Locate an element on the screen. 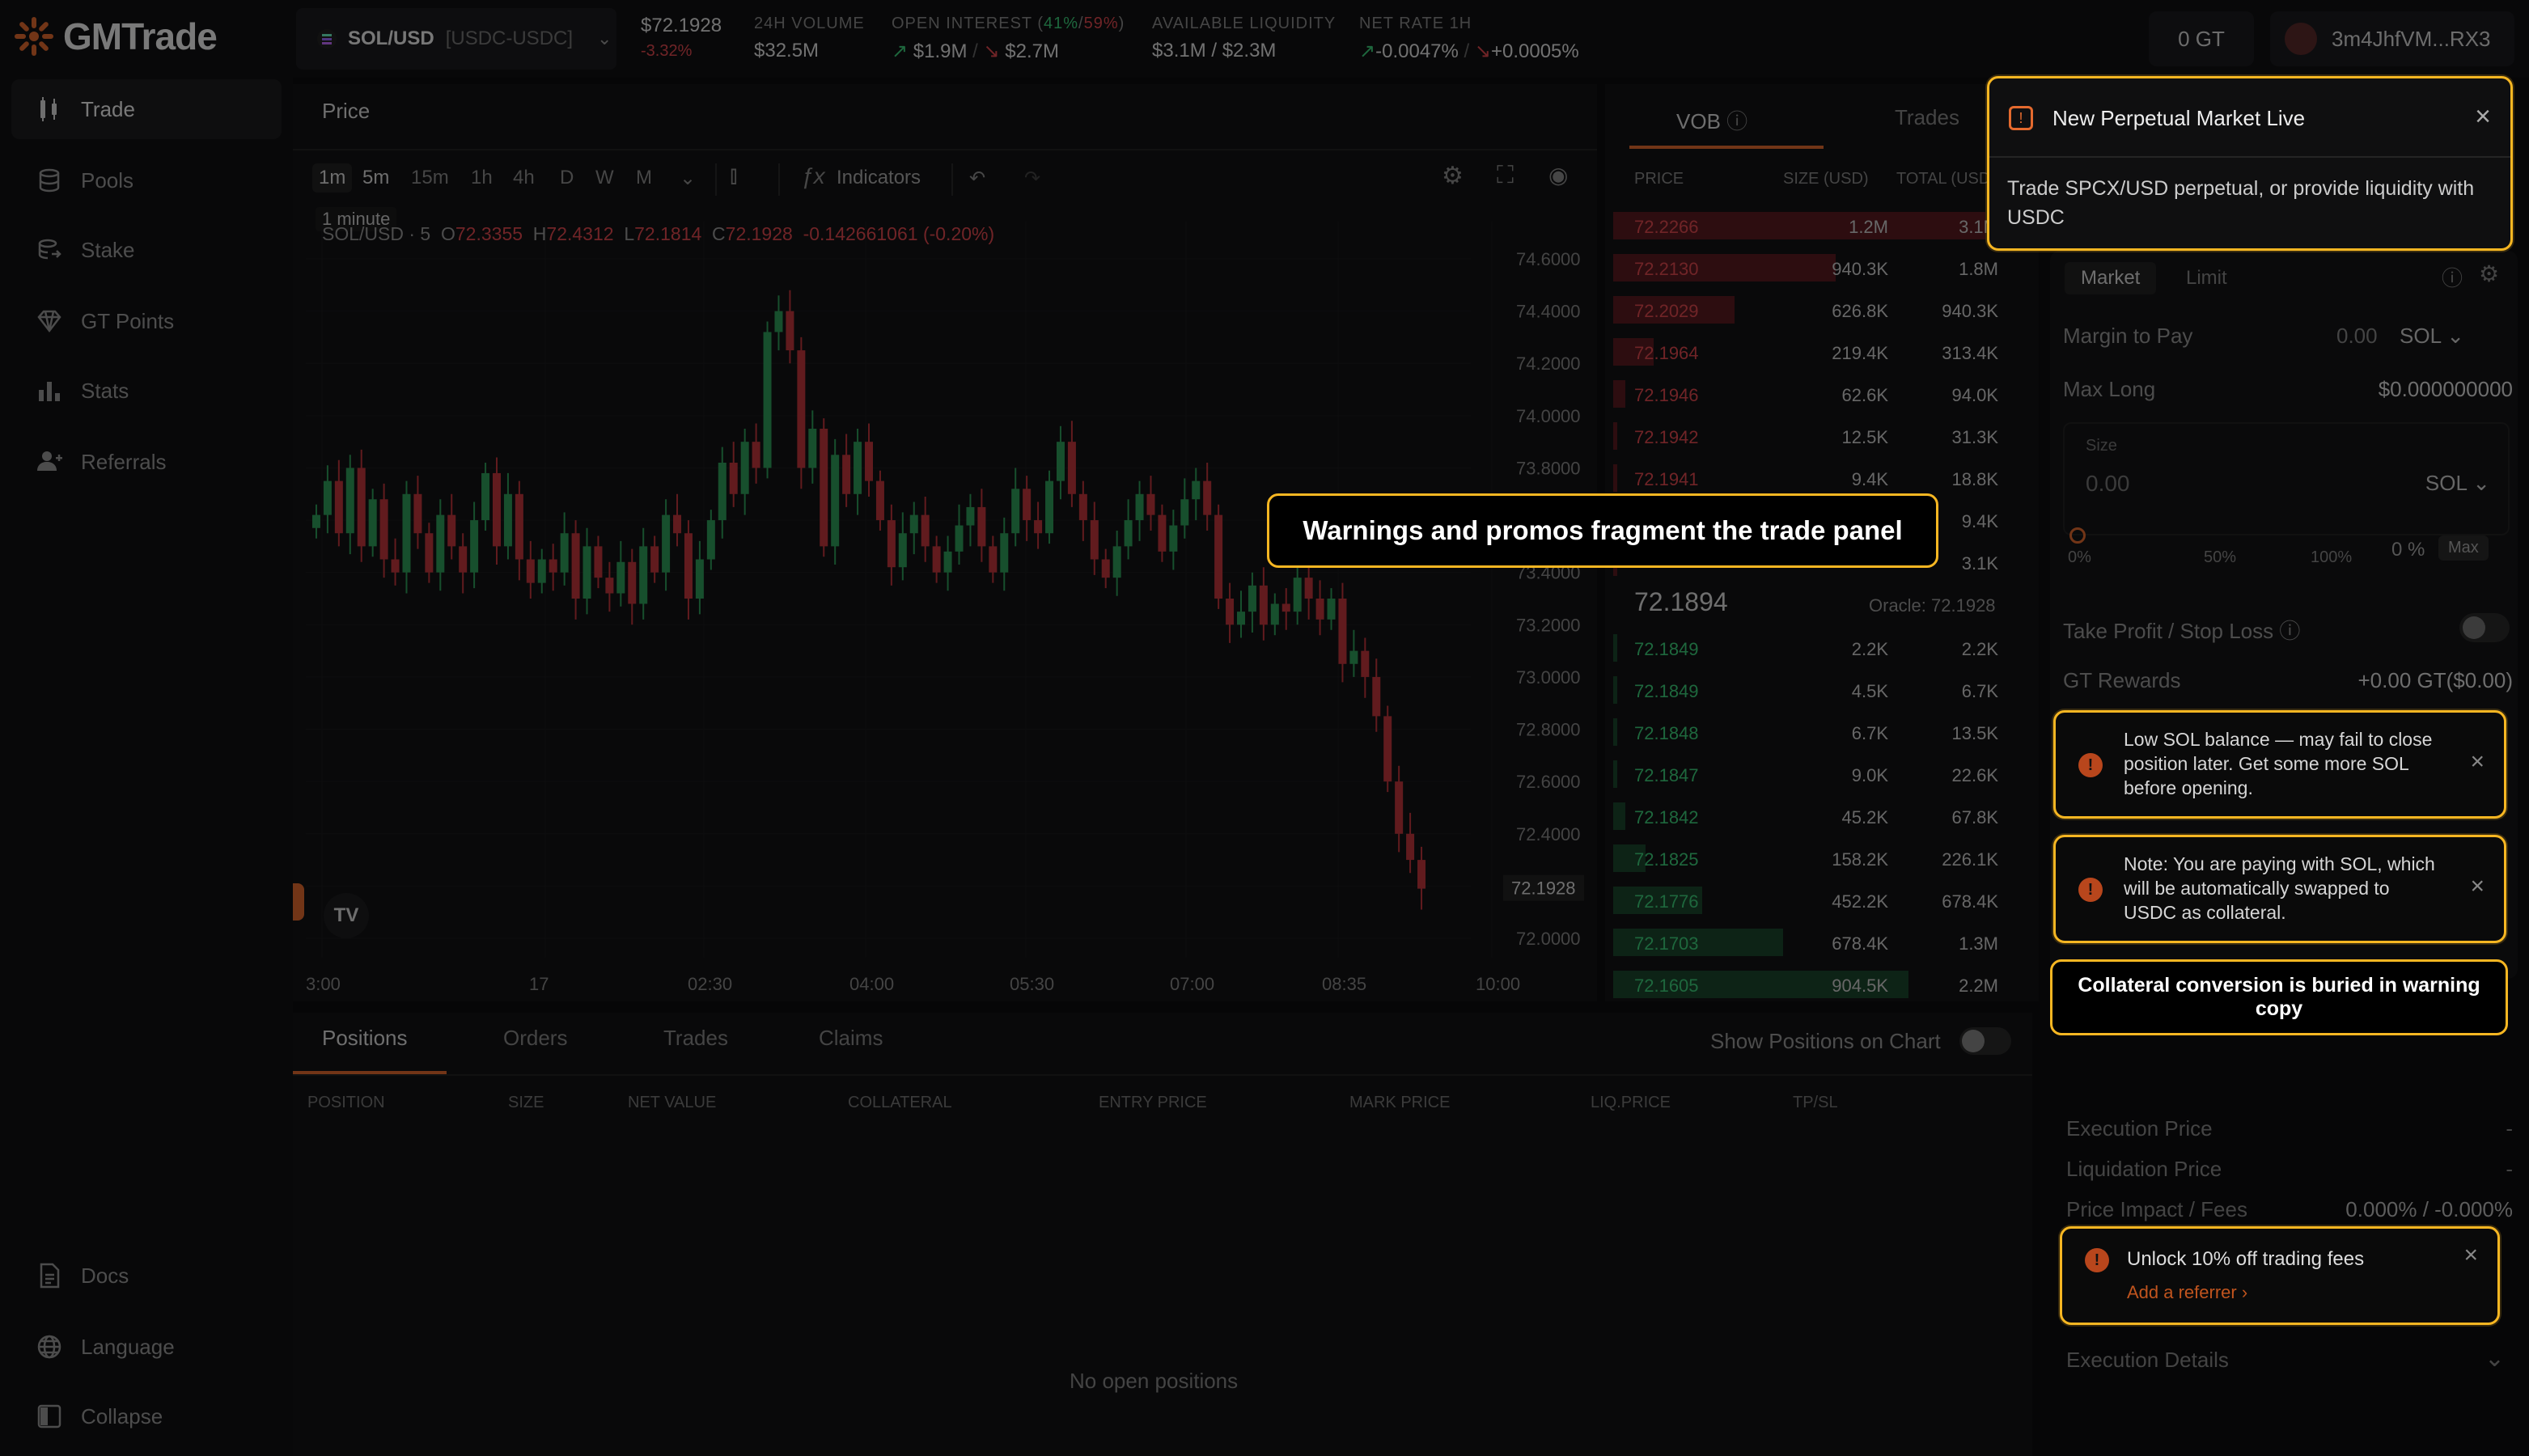 The height and width of the screenshot is (1456, 2529). add-referrer-link: Add a referrer › is located at coordinates (2187, 1292).